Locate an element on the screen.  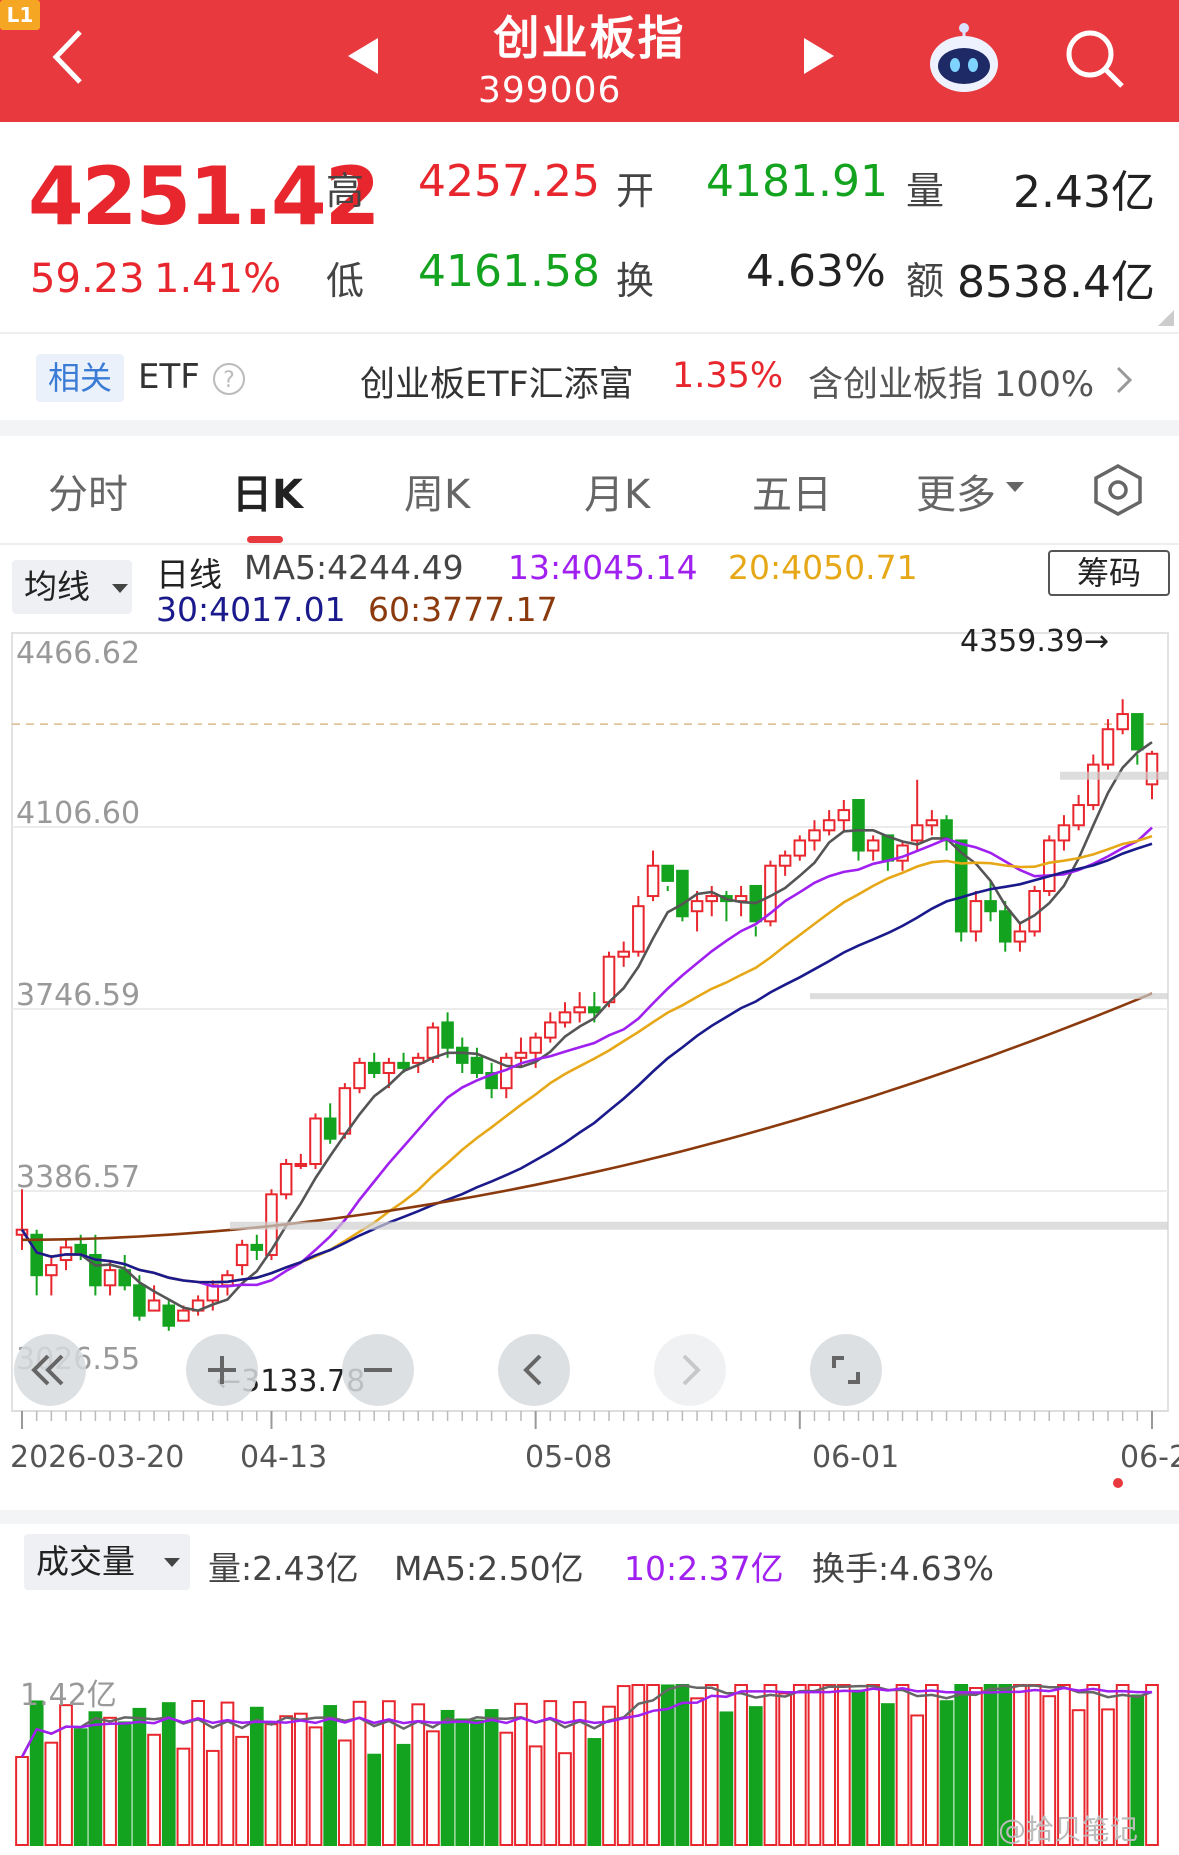
turnover-value: 4.63% is located at coordinates (816, 271).